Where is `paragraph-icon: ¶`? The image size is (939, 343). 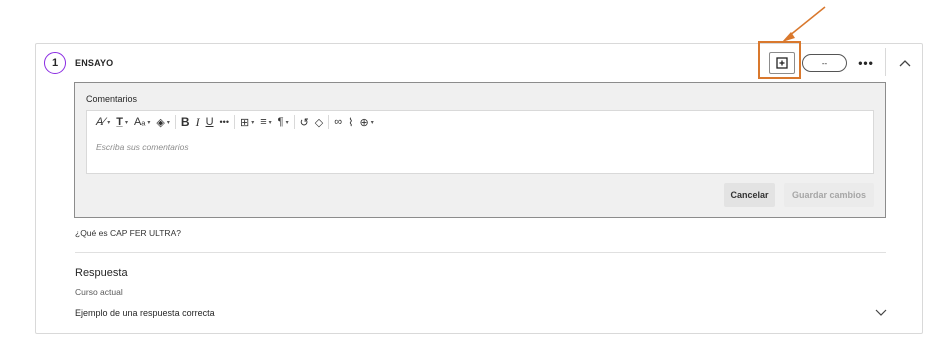 paragraph-icon: ¶ is located at coordinates (280, 122).